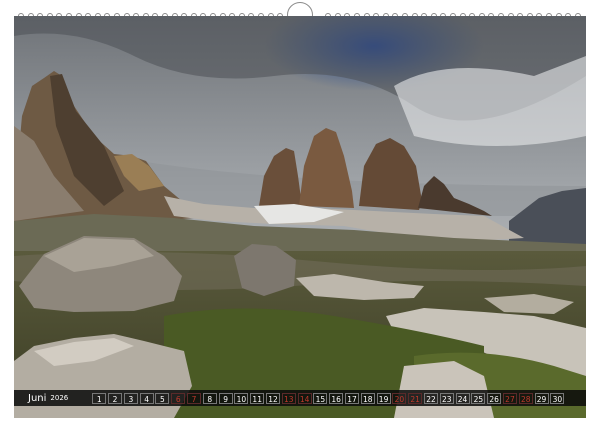 This screenshot has width=600, height=432. I want to click on day-cell: 30, so click(557, 398).